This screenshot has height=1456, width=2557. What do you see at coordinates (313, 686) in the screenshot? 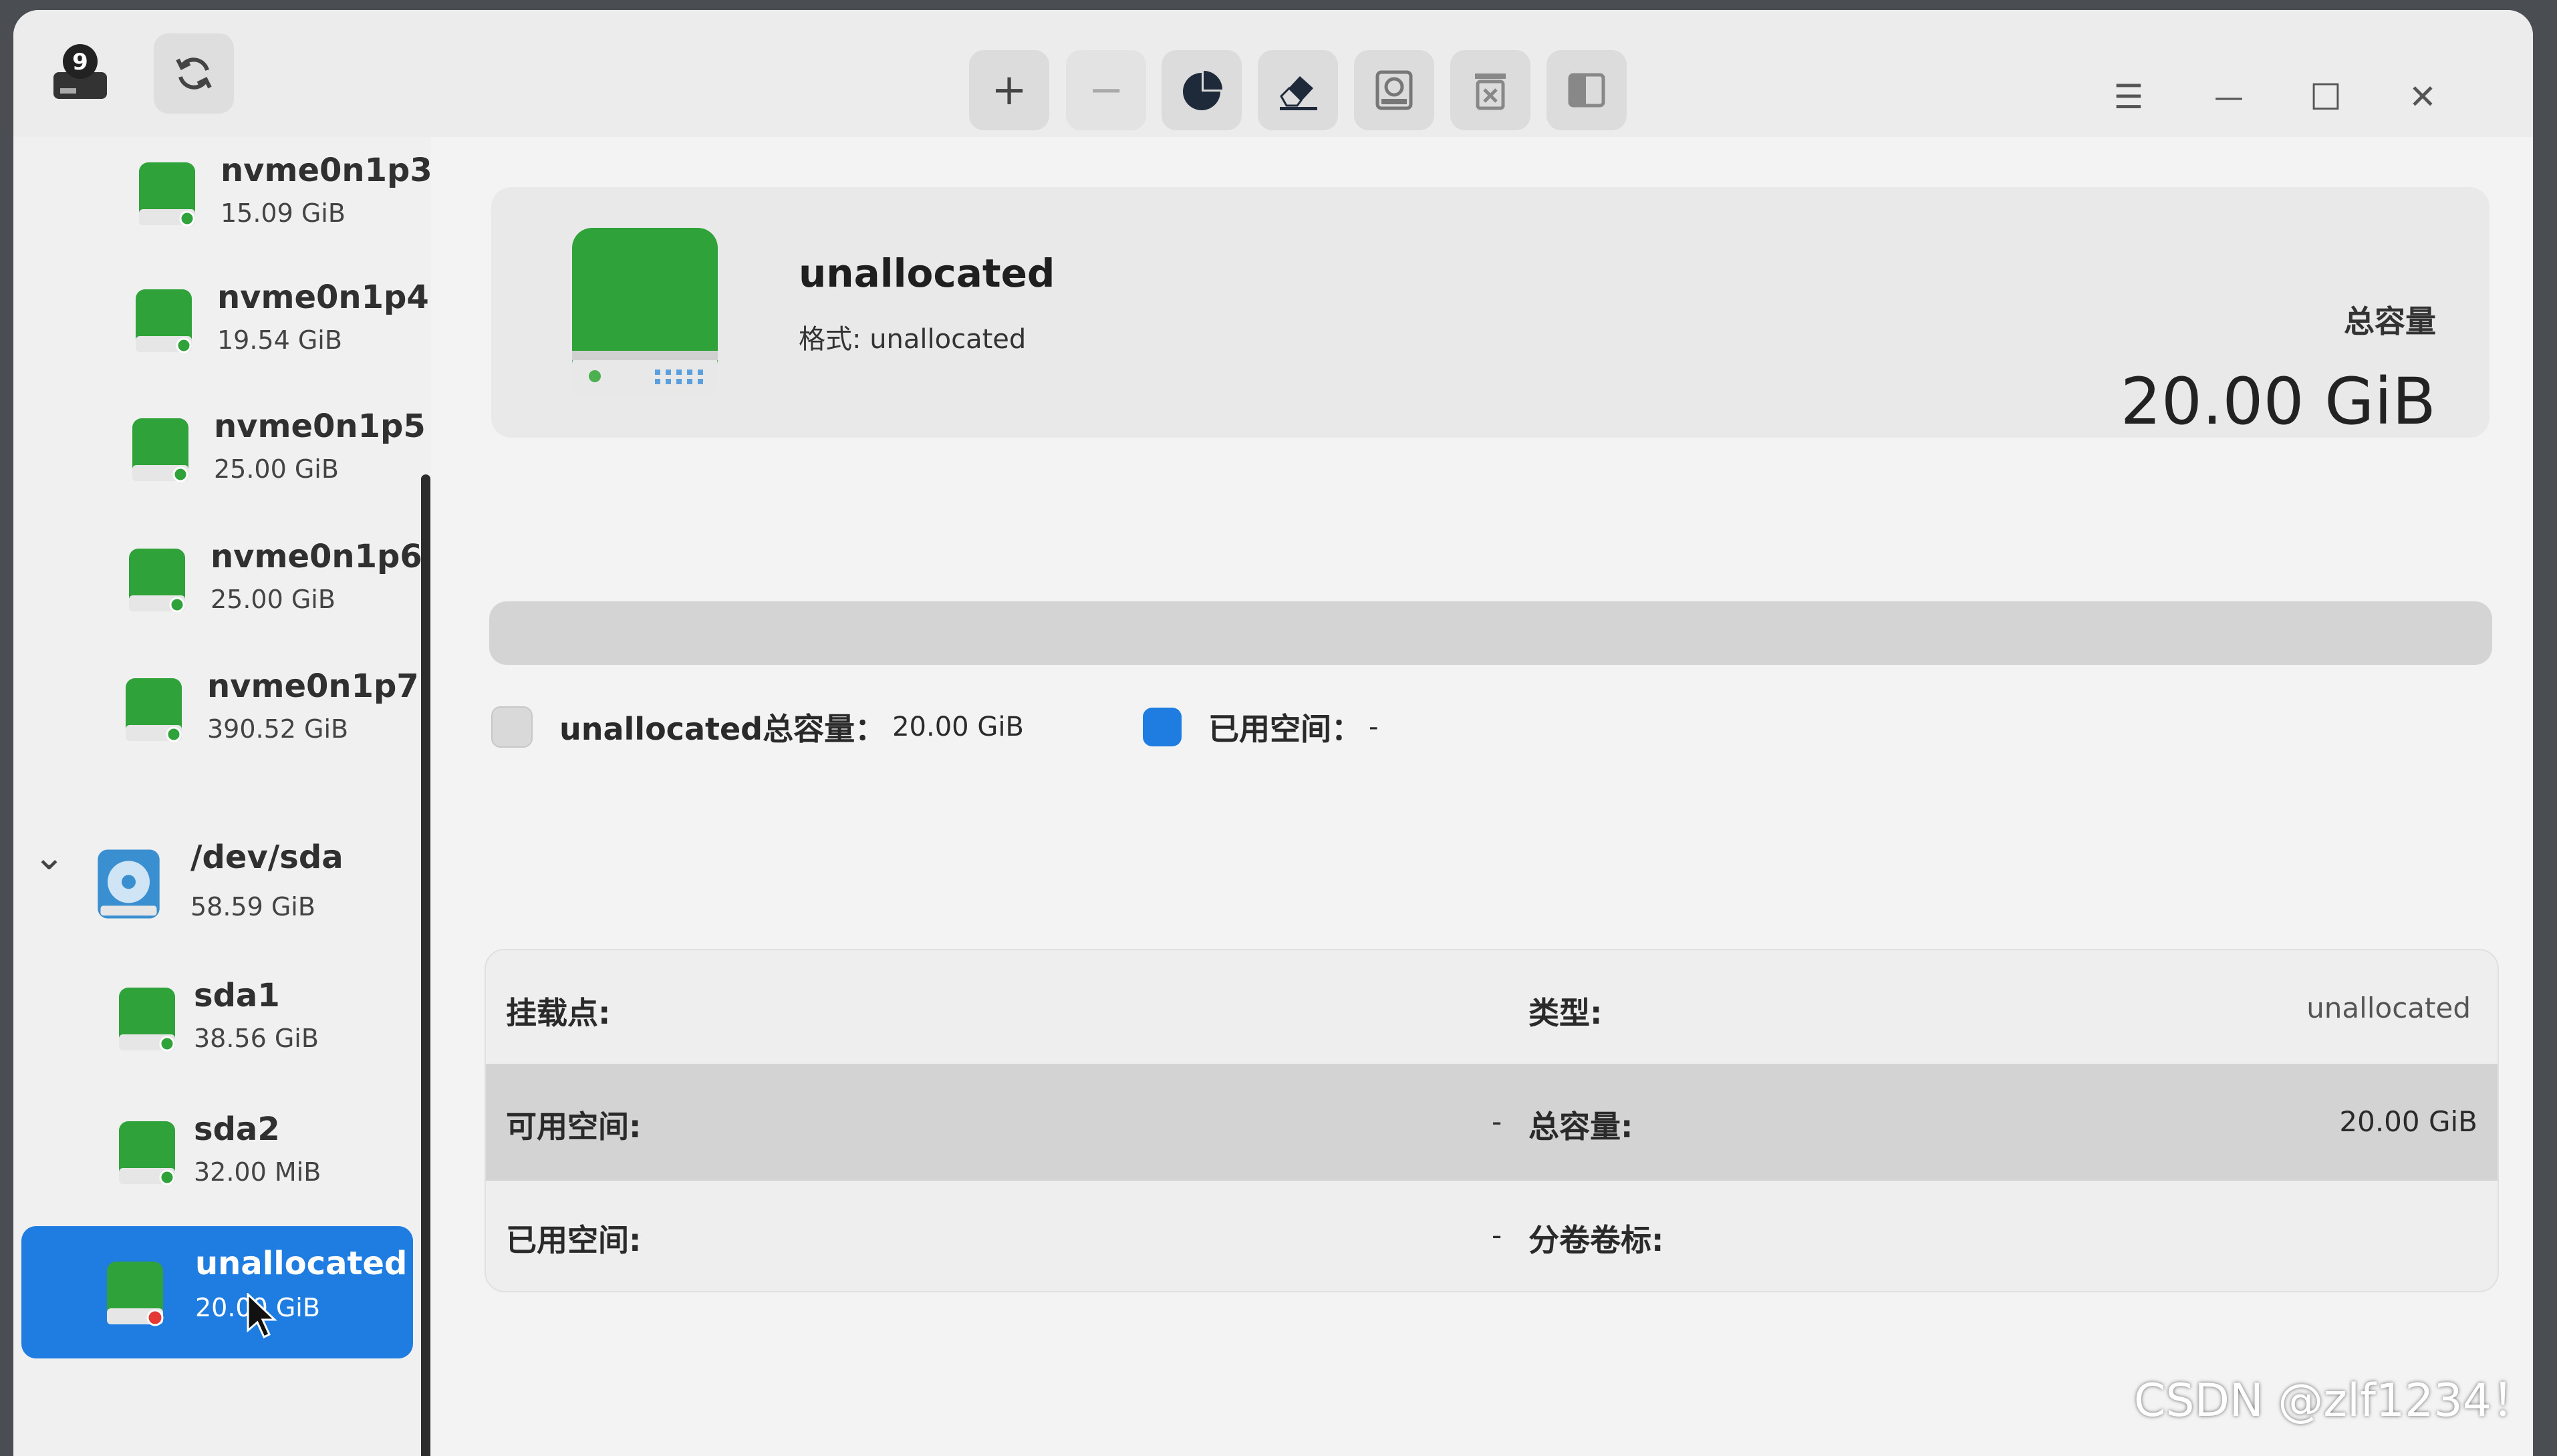
I see `partition-name: nvme0n1p7` at bounding box center [313, 686].